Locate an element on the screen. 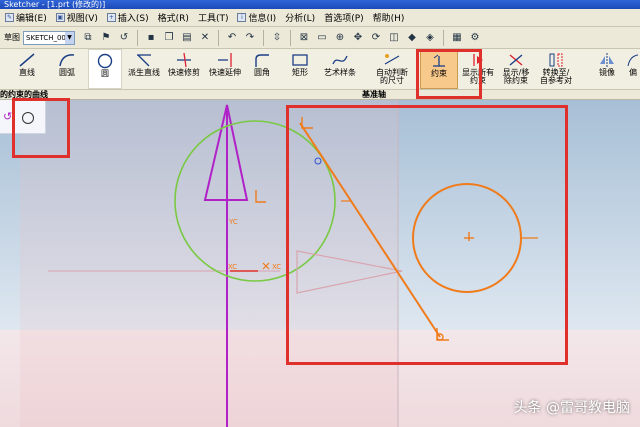  yc-label: YC is located at coordinates (233, 222).